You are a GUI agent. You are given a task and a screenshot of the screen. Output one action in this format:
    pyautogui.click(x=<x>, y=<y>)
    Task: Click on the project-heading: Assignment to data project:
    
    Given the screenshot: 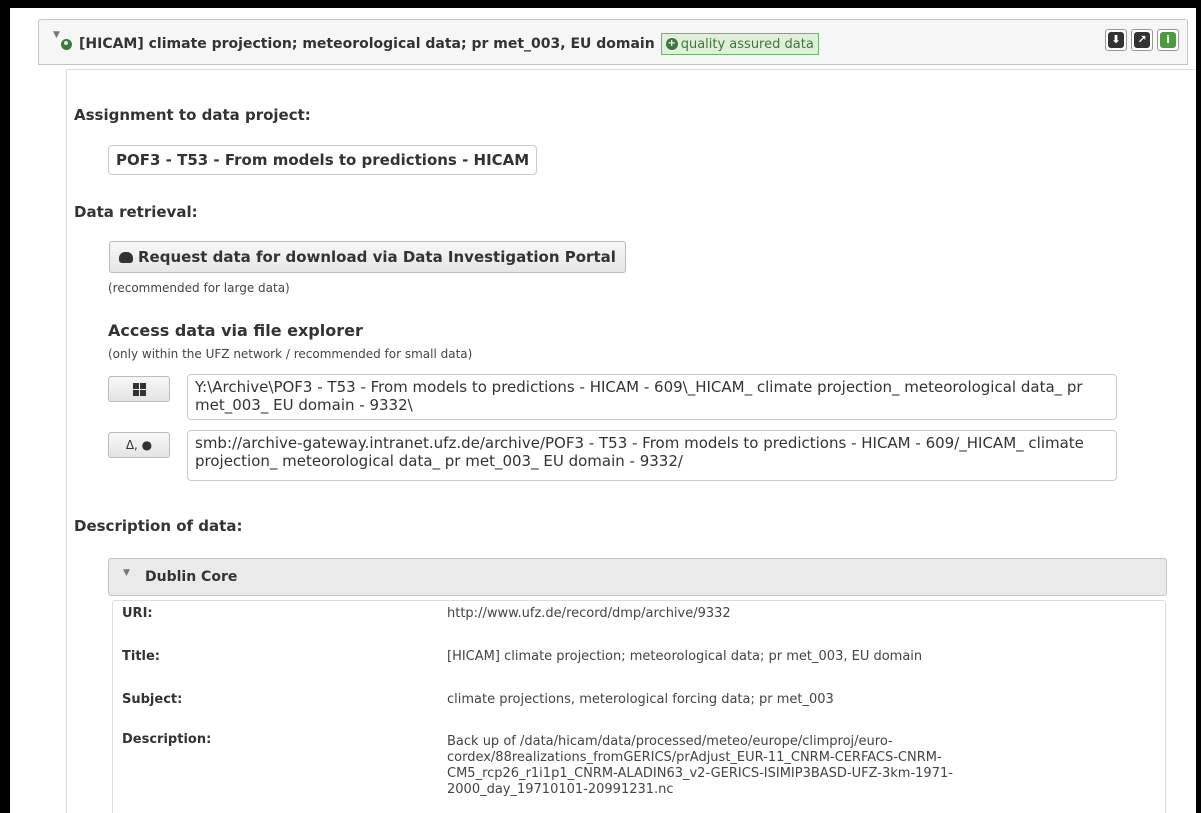 What is the action you would take?
    pyautogui.click(x=192, y=115)
    